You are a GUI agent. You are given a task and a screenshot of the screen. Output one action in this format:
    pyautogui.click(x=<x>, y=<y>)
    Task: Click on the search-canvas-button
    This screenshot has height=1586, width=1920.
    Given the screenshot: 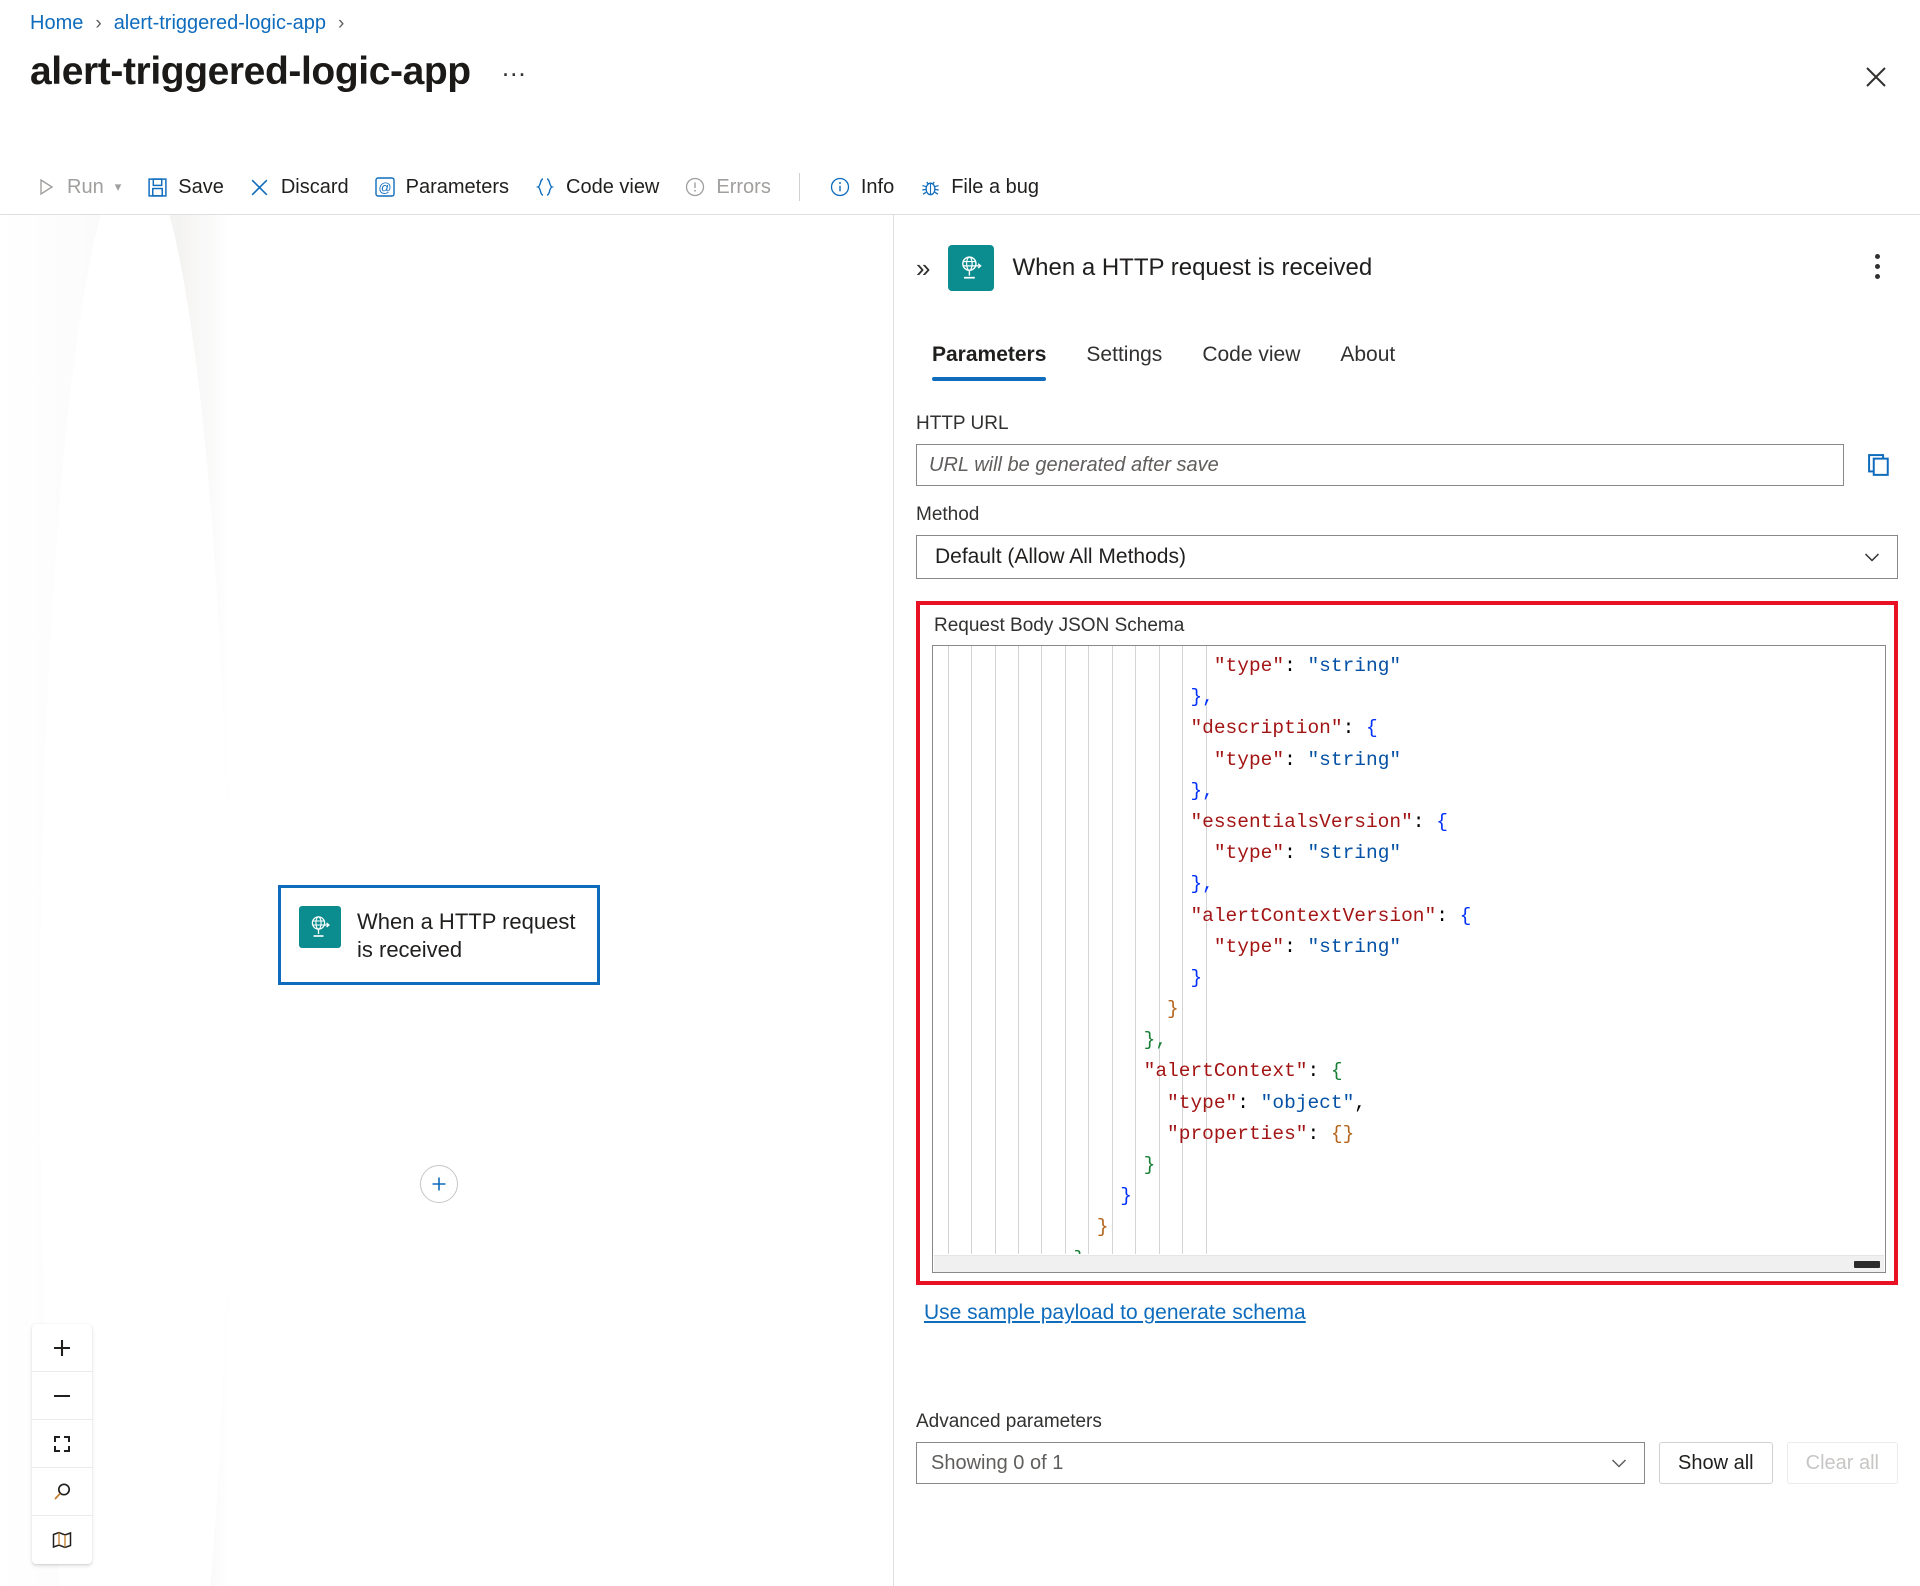 What is the action you would take?
    pyautogui.click(x=62, y=1492)
    